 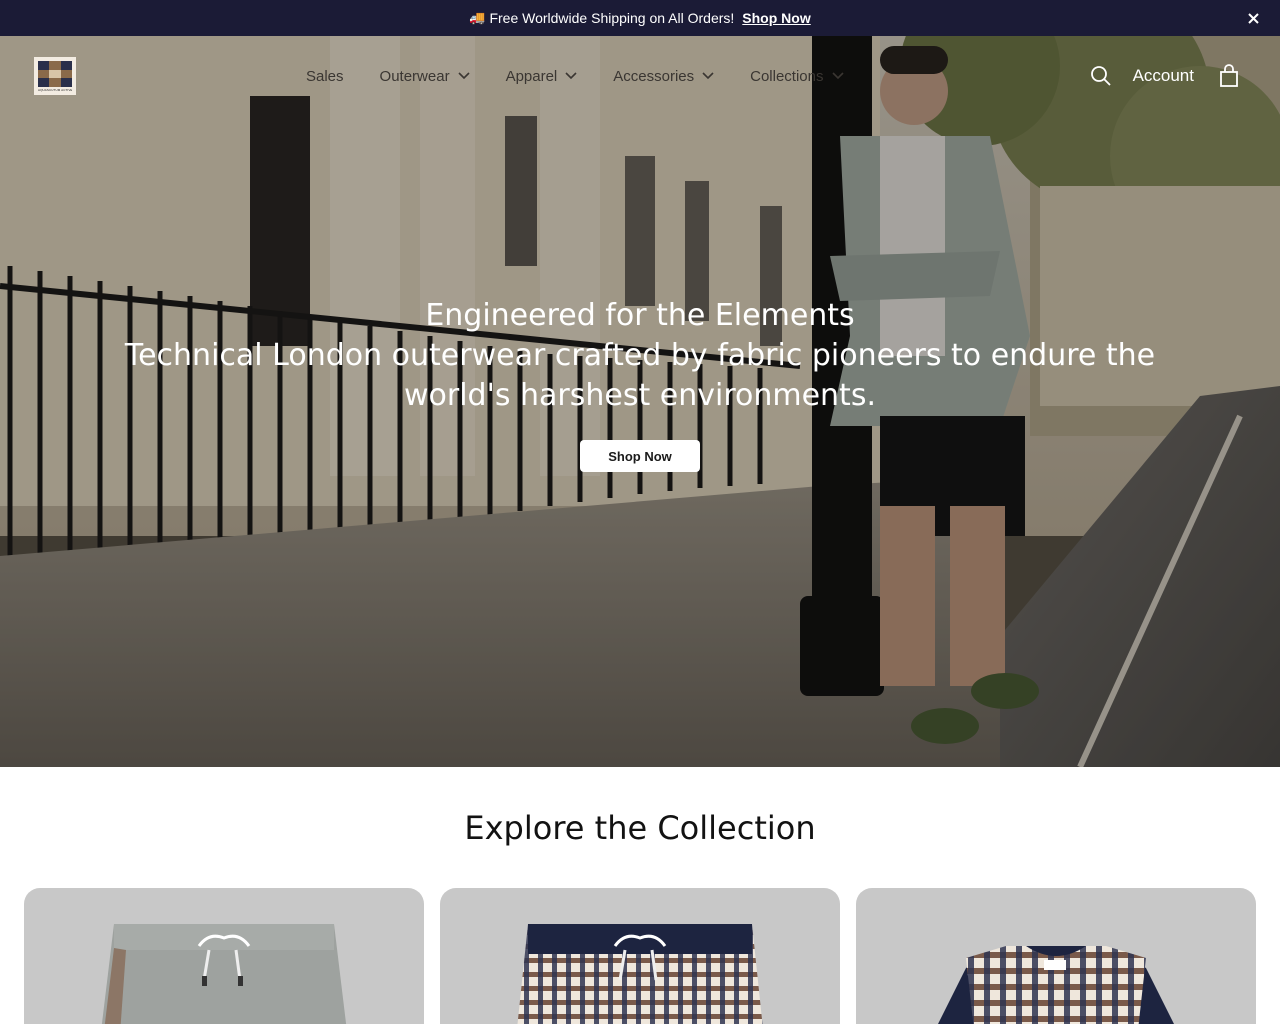 I want to click on collection-card-check-tshirt, so click(x=1056, y=956).